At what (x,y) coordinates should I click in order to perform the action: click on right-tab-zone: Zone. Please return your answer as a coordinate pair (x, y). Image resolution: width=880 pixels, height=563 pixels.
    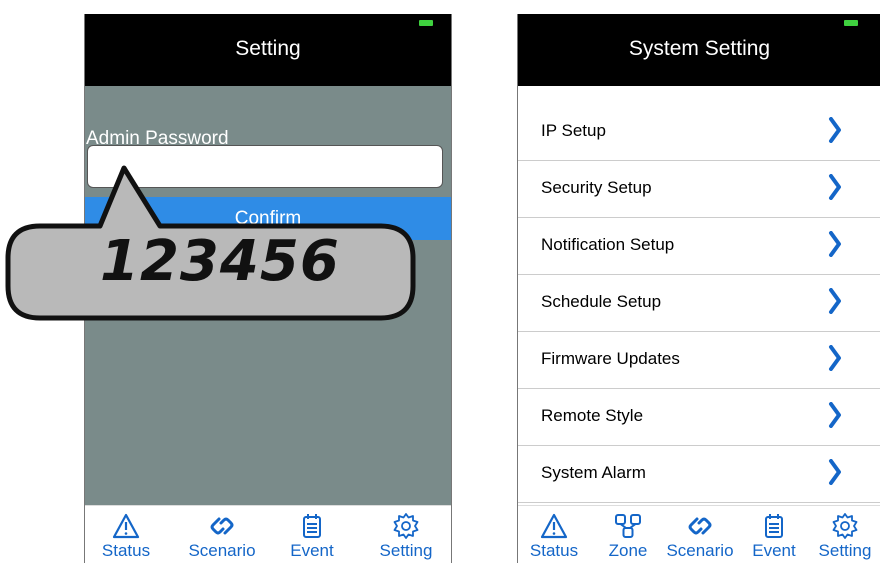
    Looking at the image, I should click on (628, 534).